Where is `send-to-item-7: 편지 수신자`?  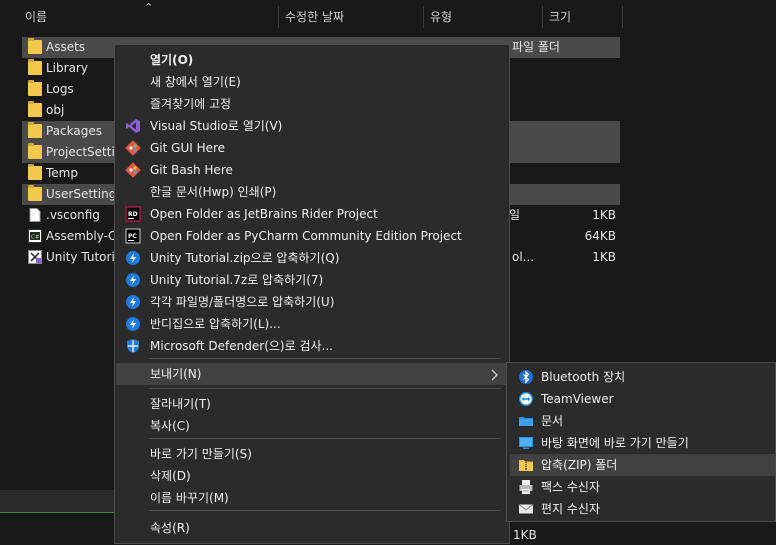
send-to-item-7: 편지 수신자 is located at coordinates (642, 509).